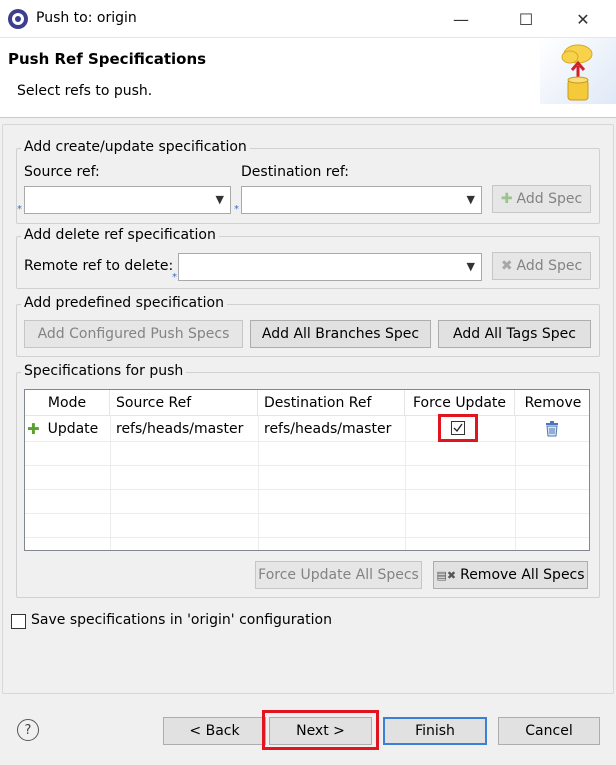 This screenshot has height=765, width=616. I want to click on save-config-checkbox, so click(18, 621).